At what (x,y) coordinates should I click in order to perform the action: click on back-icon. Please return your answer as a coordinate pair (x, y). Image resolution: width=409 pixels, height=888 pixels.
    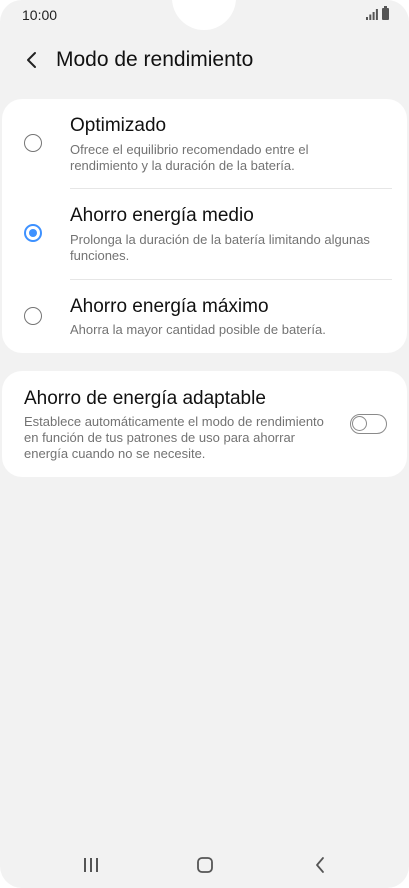
    Looking at the image, I should click on (320, 865).